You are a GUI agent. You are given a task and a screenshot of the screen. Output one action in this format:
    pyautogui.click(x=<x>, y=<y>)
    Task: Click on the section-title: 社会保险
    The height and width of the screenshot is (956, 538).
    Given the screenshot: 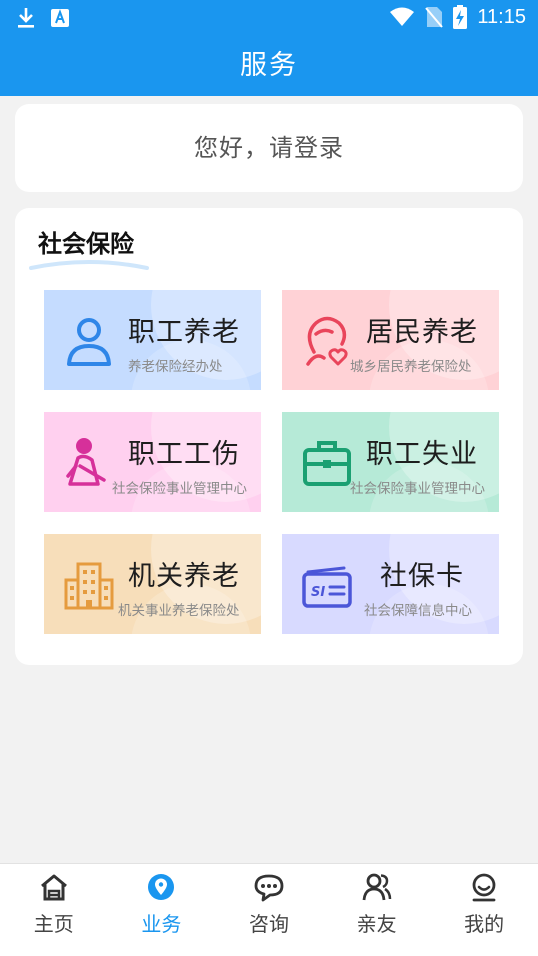 What is the action you would take?
    pyautogui.click(x=86, y=244)
    